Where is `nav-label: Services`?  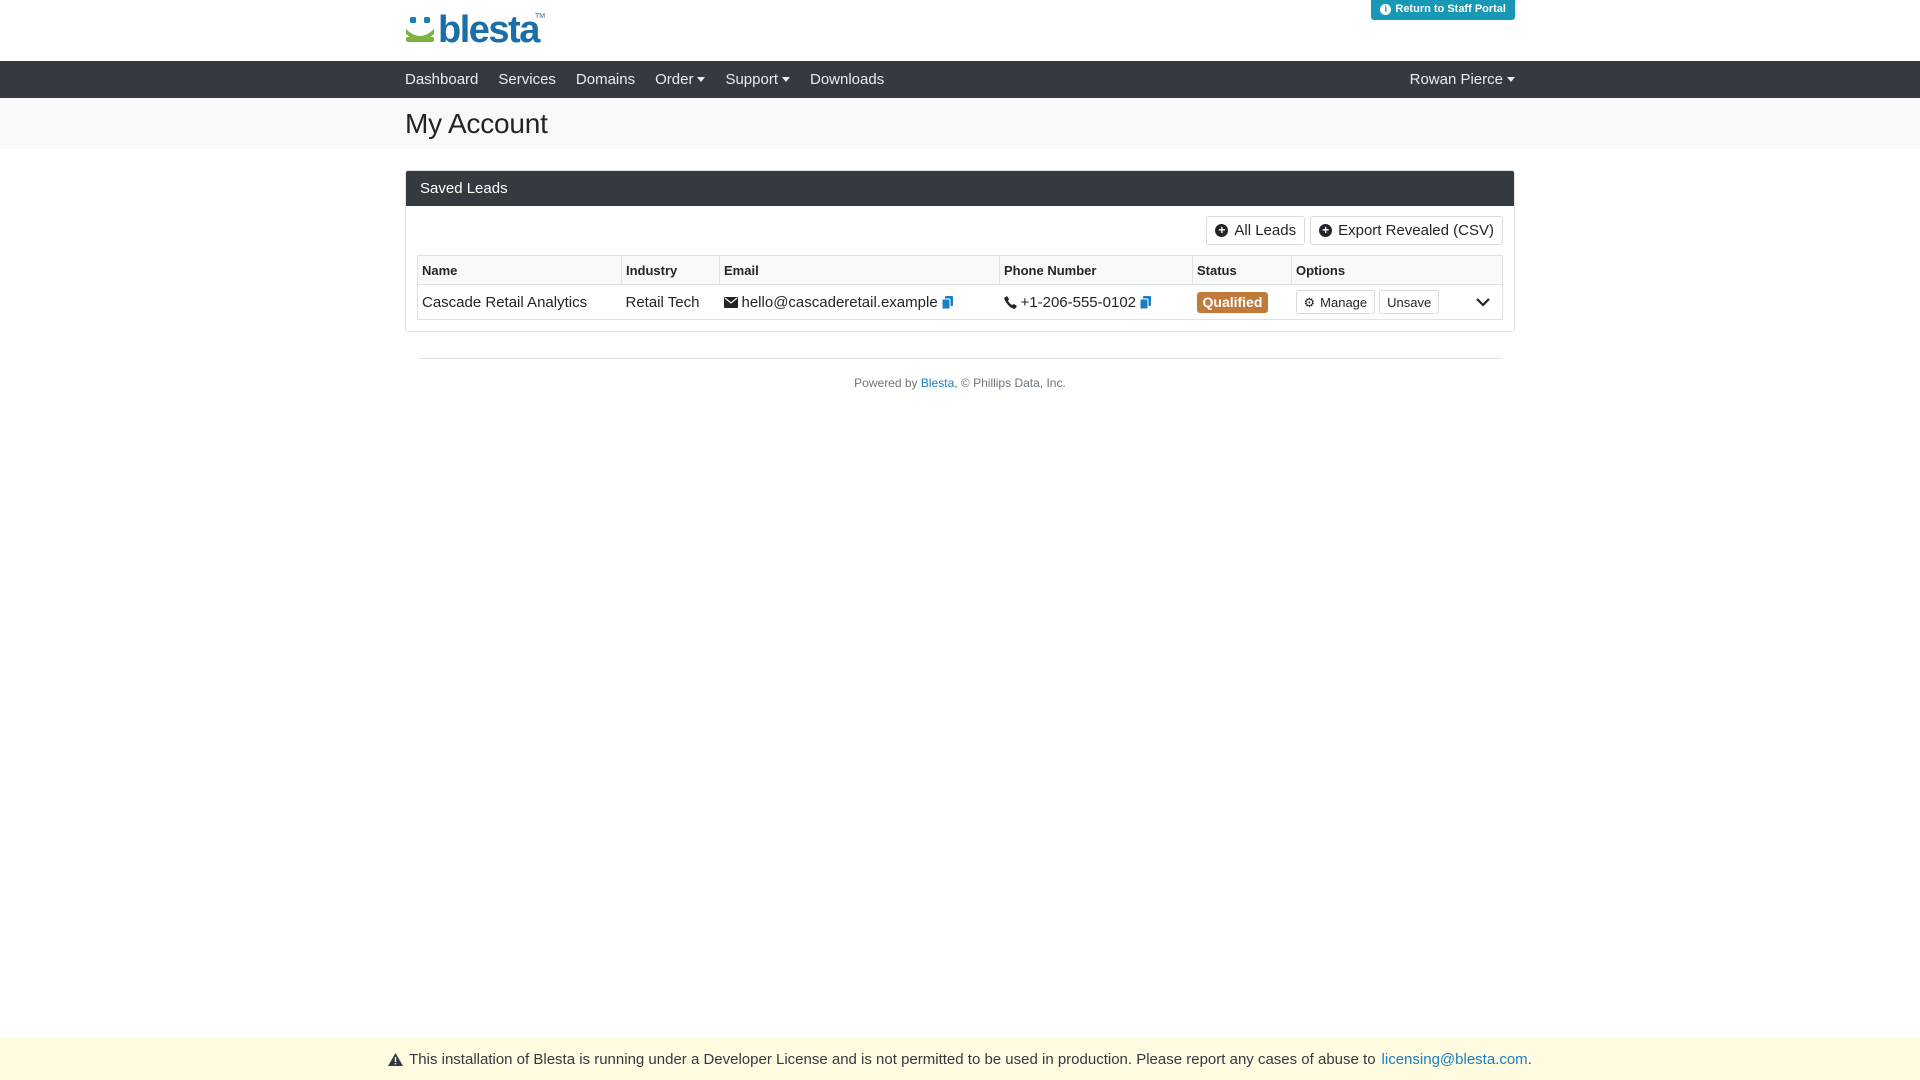 nav-label: Services is located at coordinates (527, 79).